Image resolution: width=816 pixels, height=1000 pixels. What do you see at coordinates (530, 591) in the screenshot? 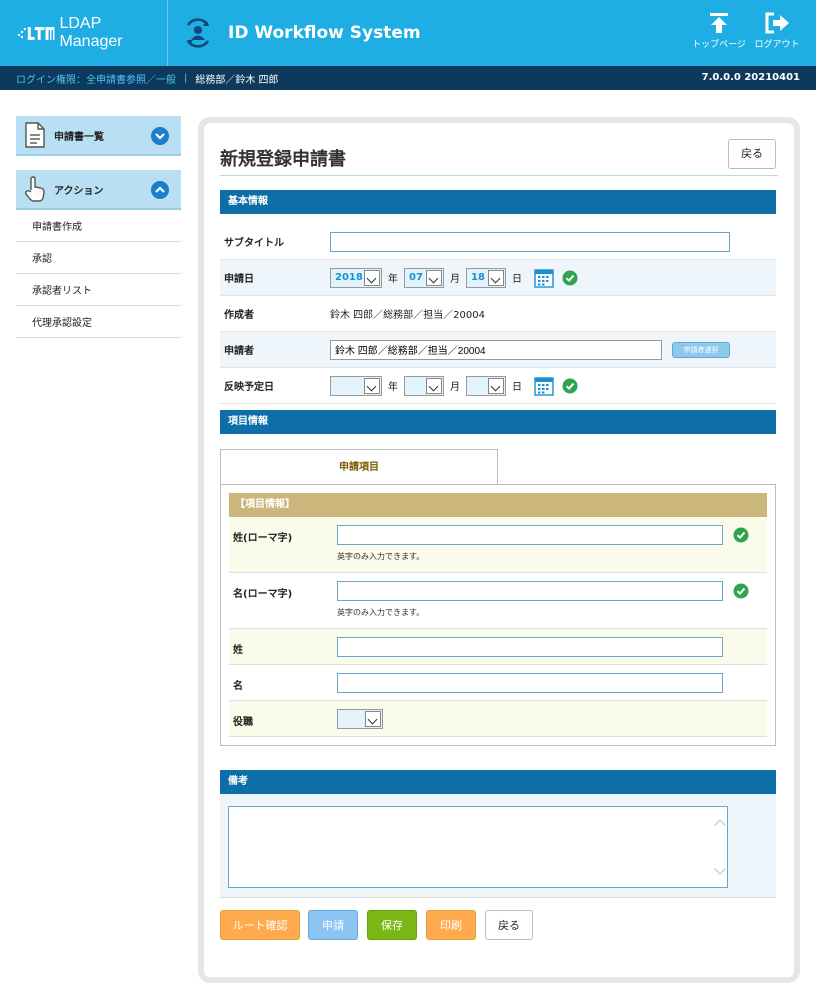
I see `first-name-roman-input` at bounding box center [530, 591].